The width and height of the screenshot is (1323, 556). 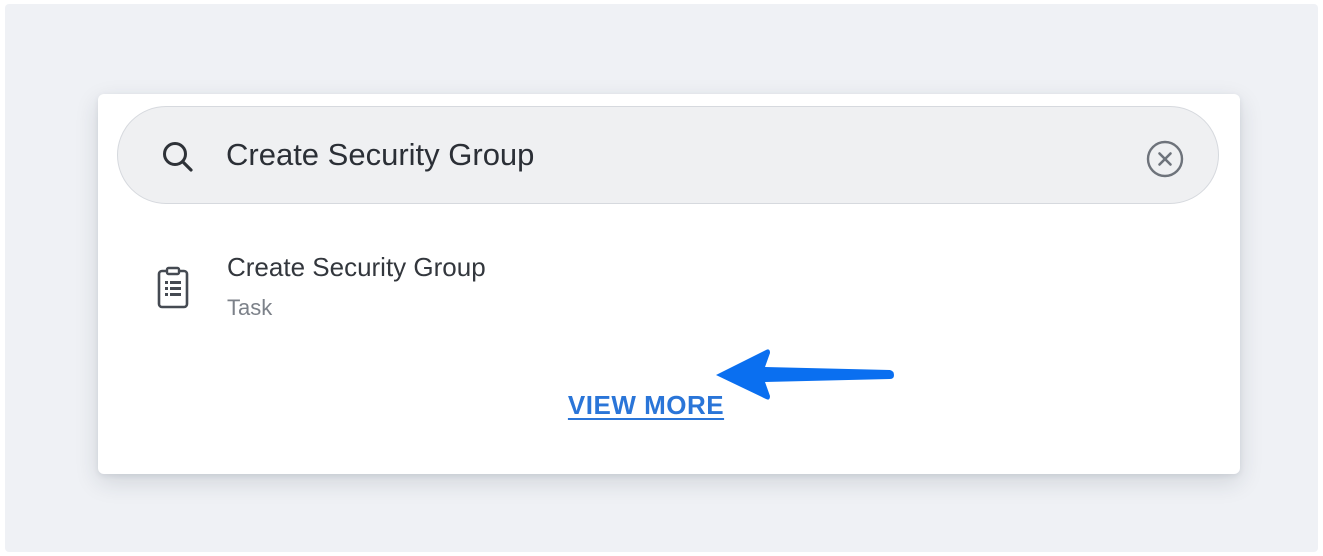 What do you see at coordinates (250, 307) in the screenshot?
I see `result-type-label: Task` at bounding box center [250, 307].